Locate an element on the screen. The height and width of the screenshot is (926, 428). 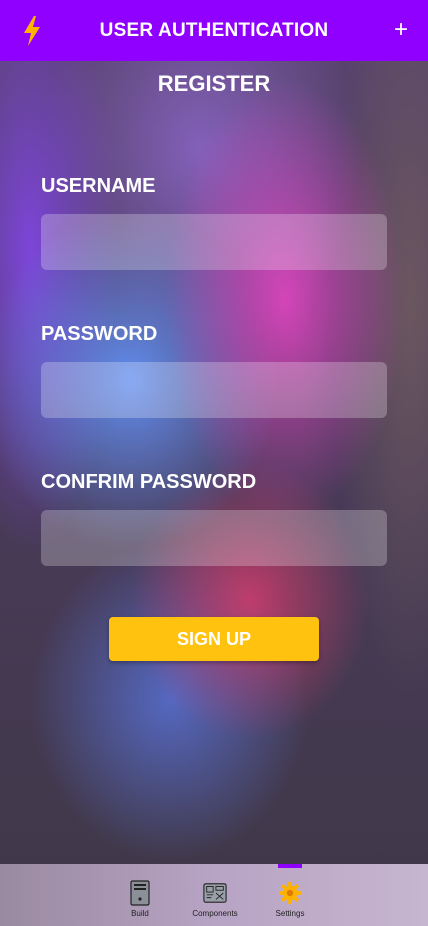
app-title: USER AUTHENTICATION is located at coordinates (214, 30).